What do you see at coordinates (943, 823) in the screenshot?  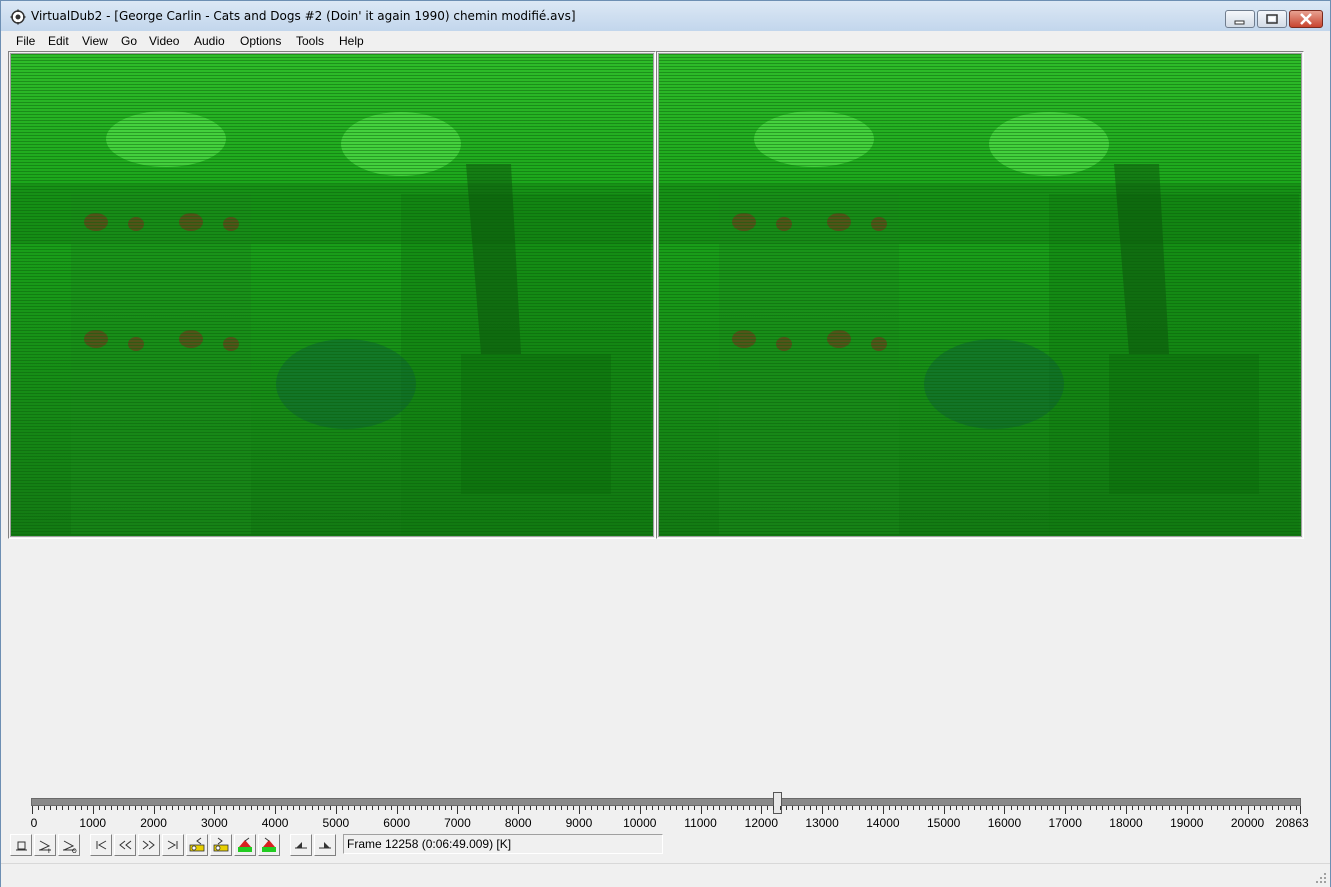 I see `tick-label: 15000` at bounding box center [943, 823].